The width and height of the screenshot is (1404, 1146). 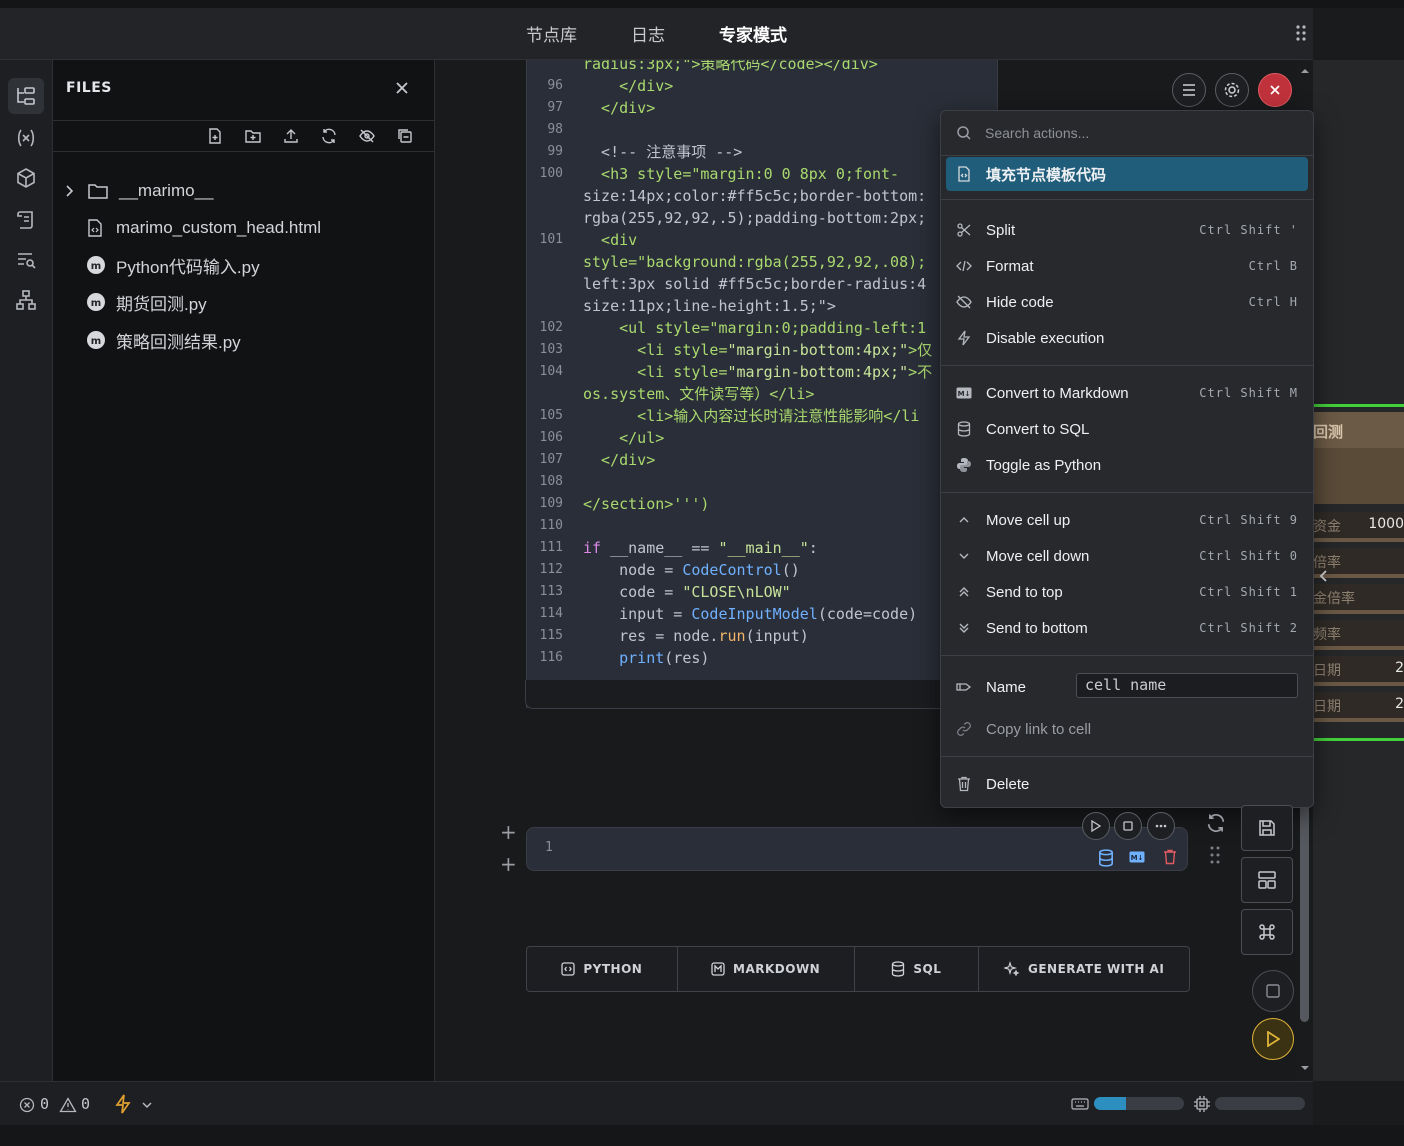 I want to click on drag-handle-icon, so click(x=1215, y=855).